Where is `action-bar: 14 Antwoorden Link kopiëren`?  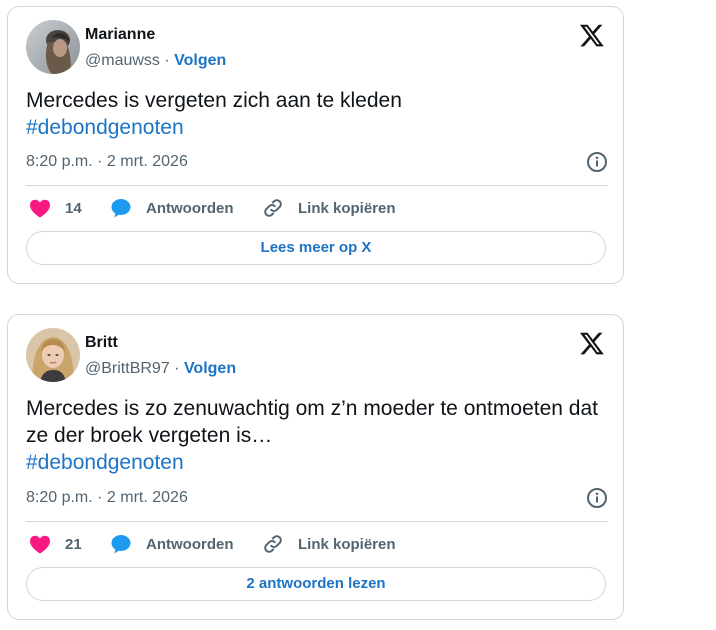
action-bar: 14 Antwoorden Link kopiëren is located at coordinates (317, 208).